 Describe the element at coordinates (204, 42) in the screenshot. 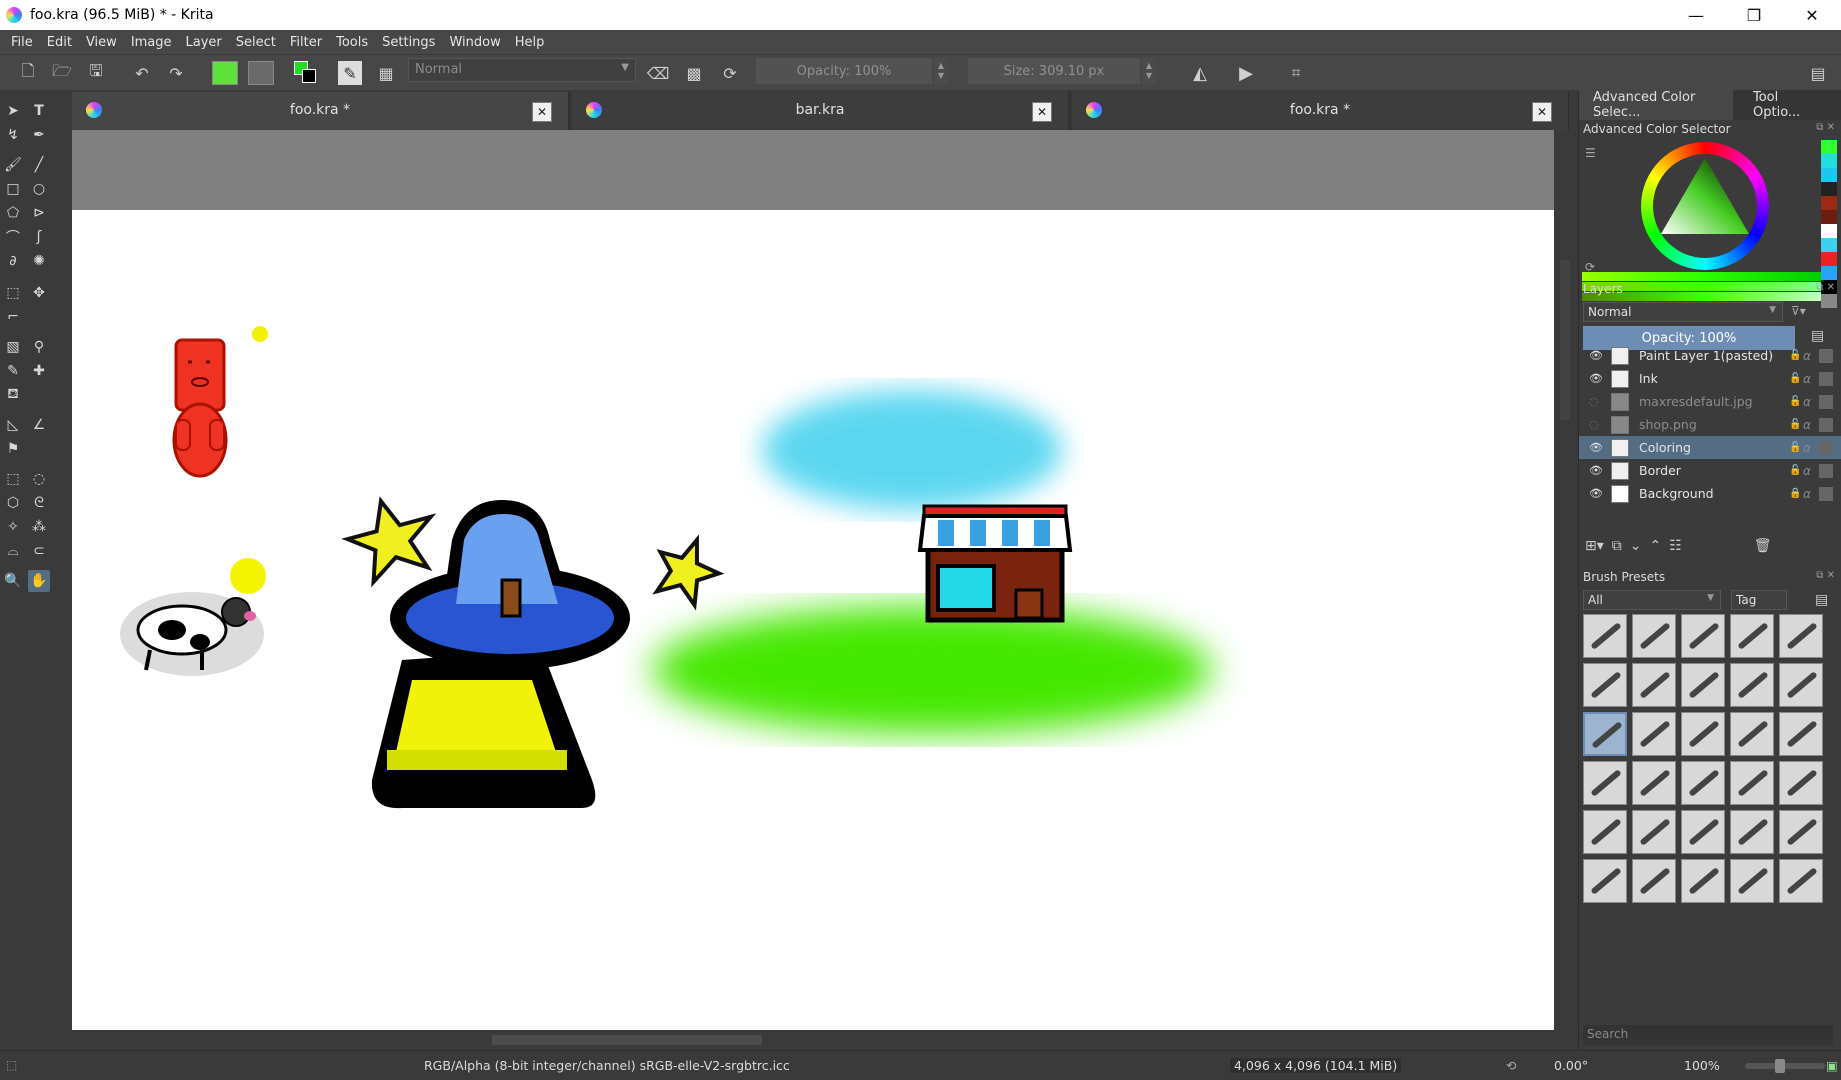

I see `menu-layer: Layer` at that location.